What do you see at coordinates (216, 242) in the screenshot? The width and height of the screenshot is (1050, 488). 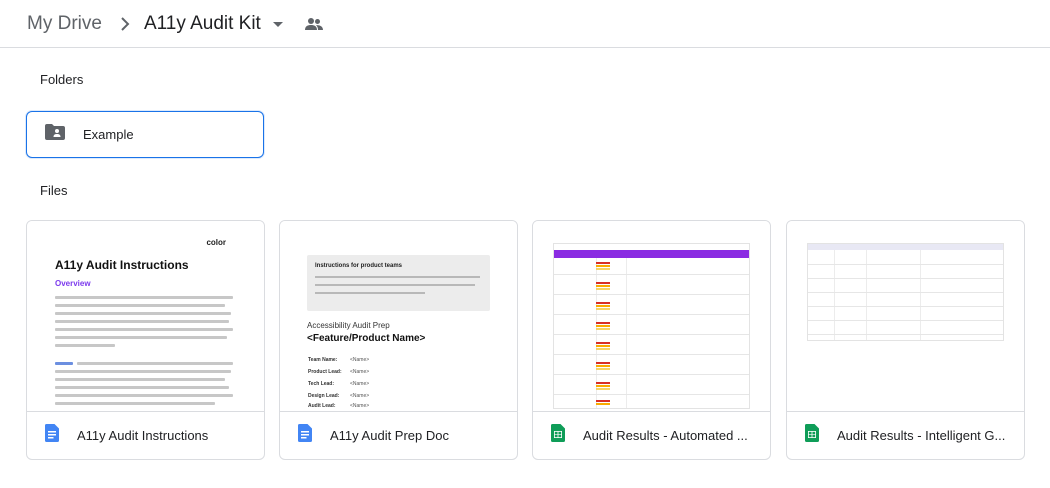 I see `thumbnail-logo: color` at bounding box center [216, 242].